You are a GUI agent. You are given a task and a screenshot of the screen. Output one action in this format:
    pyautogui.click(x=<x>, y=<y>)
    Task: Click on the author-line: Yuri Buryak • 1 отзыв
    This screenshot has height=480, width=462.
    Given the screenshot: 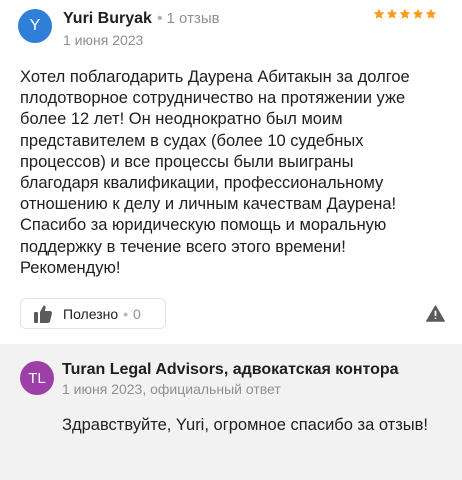 What is the action you would take?
    pyautogui.click(x=141, y=19)
    